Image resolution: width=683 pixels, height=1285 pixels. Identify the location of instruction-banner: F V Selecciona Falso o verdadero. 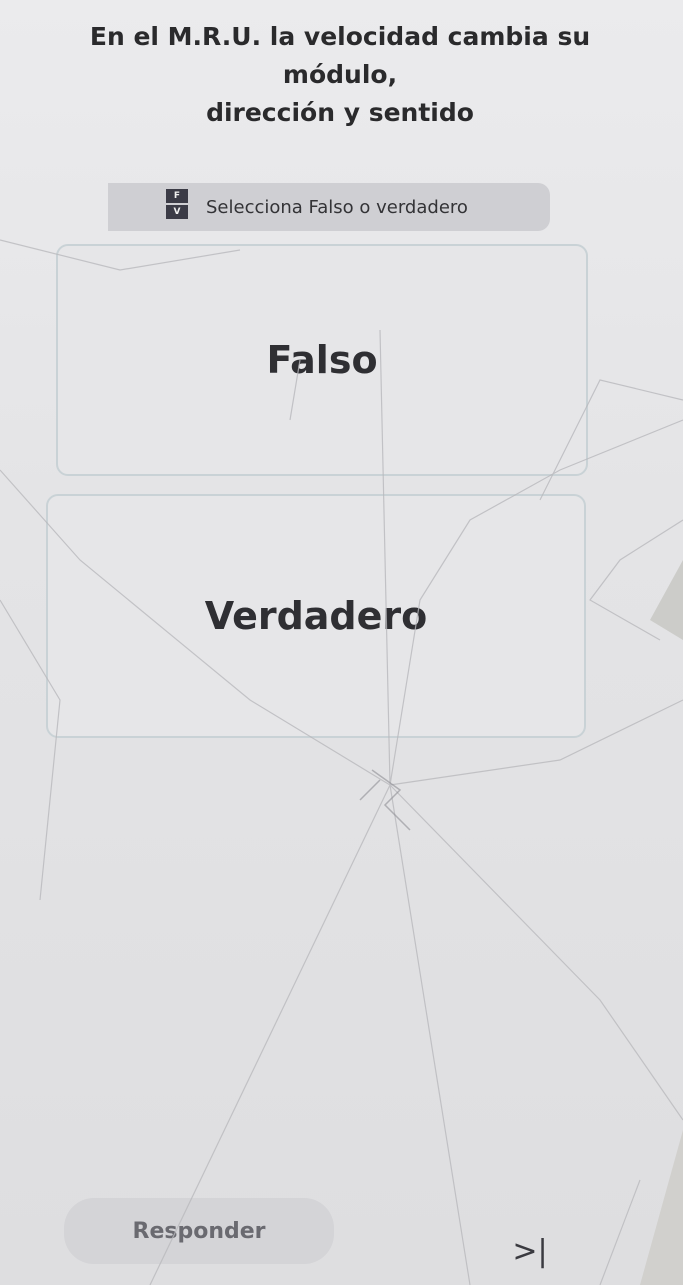
(329, 207).